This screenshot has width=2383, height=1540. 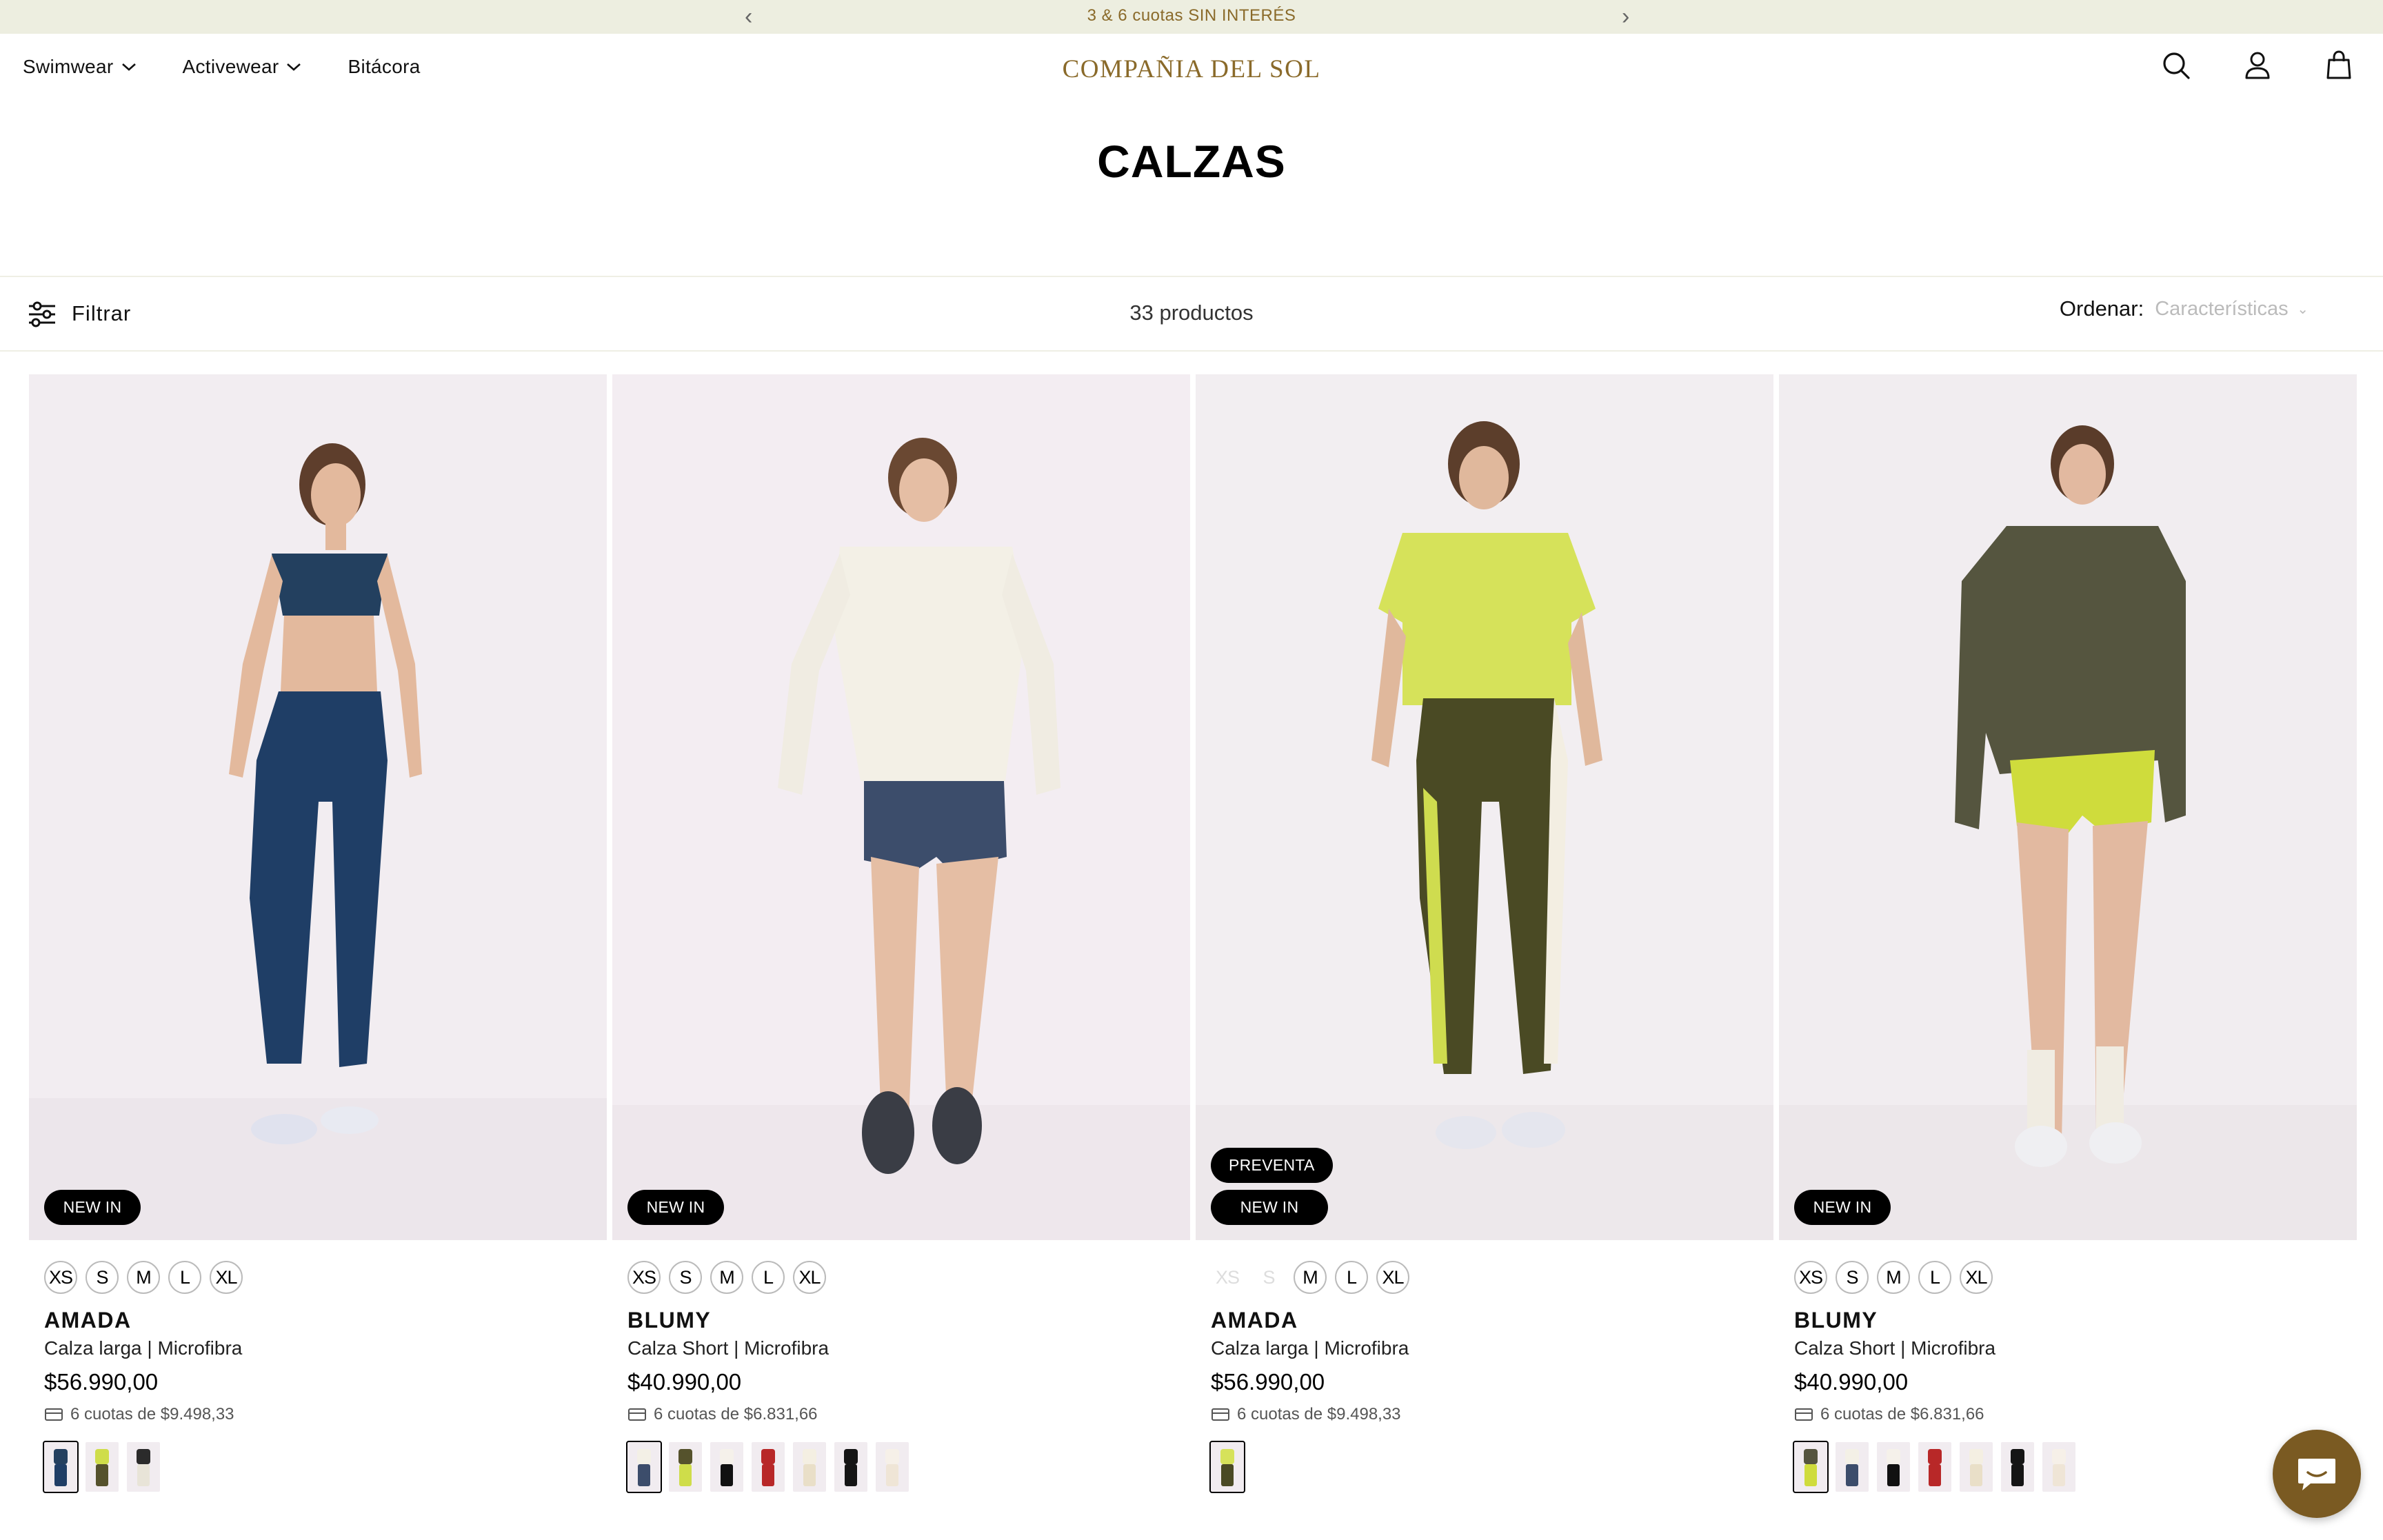 I want to click on size-option-unavailable: S, so click(x=1269, y=1277).